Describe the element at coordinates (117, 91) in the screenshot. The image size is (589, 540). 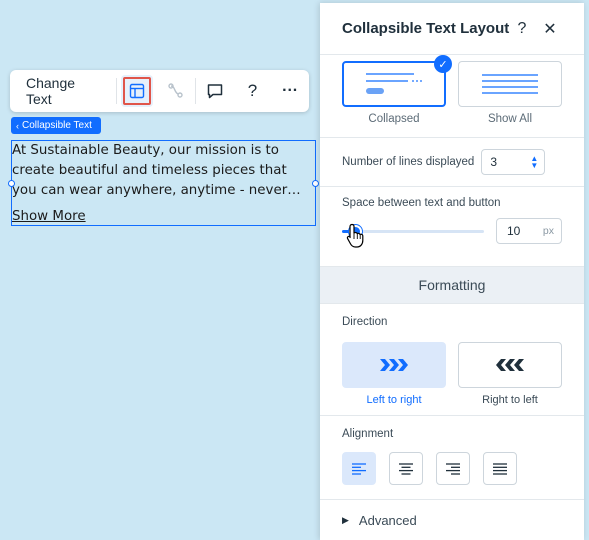
I see `toolbar-divider` at that location.